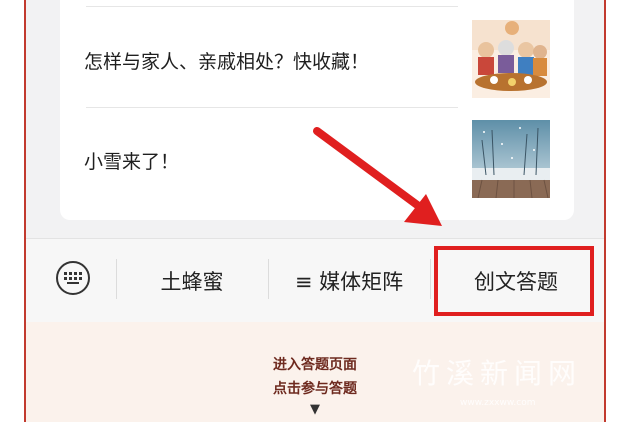  Describe the element at coordinates (498, 403) in the screenshot. I see `watermark-url: www.zxxww.com` at that location.